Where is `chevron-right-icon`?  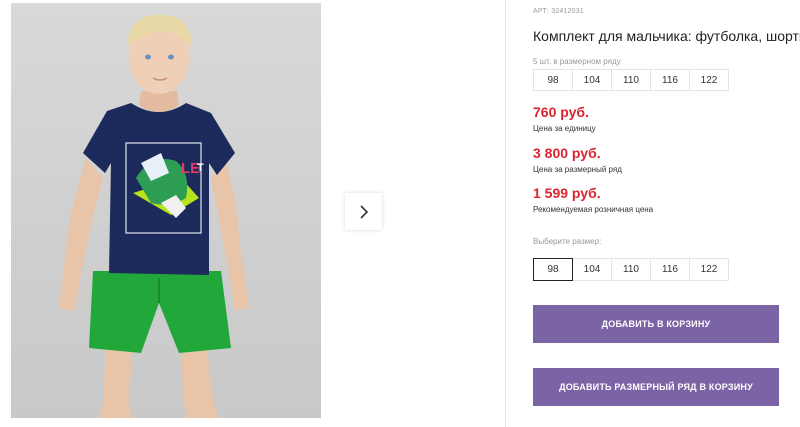 chevron-right-icon is located at coordinates (363, 211).